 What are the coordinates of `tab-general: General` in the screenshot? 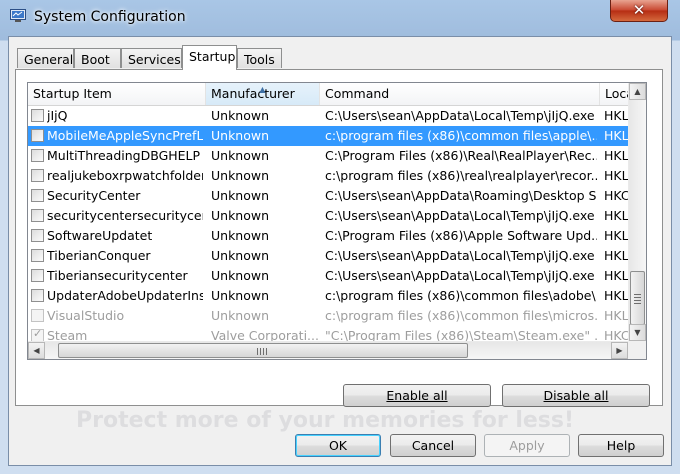 It's located at (45, 58).